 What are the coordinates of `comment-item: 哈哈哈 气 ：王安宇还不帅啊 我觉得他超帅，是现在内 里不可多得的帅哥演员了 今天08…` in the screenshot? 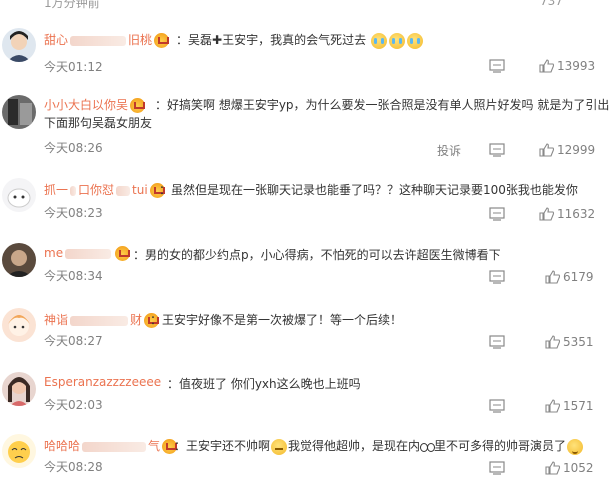 It's located at (306, 455).